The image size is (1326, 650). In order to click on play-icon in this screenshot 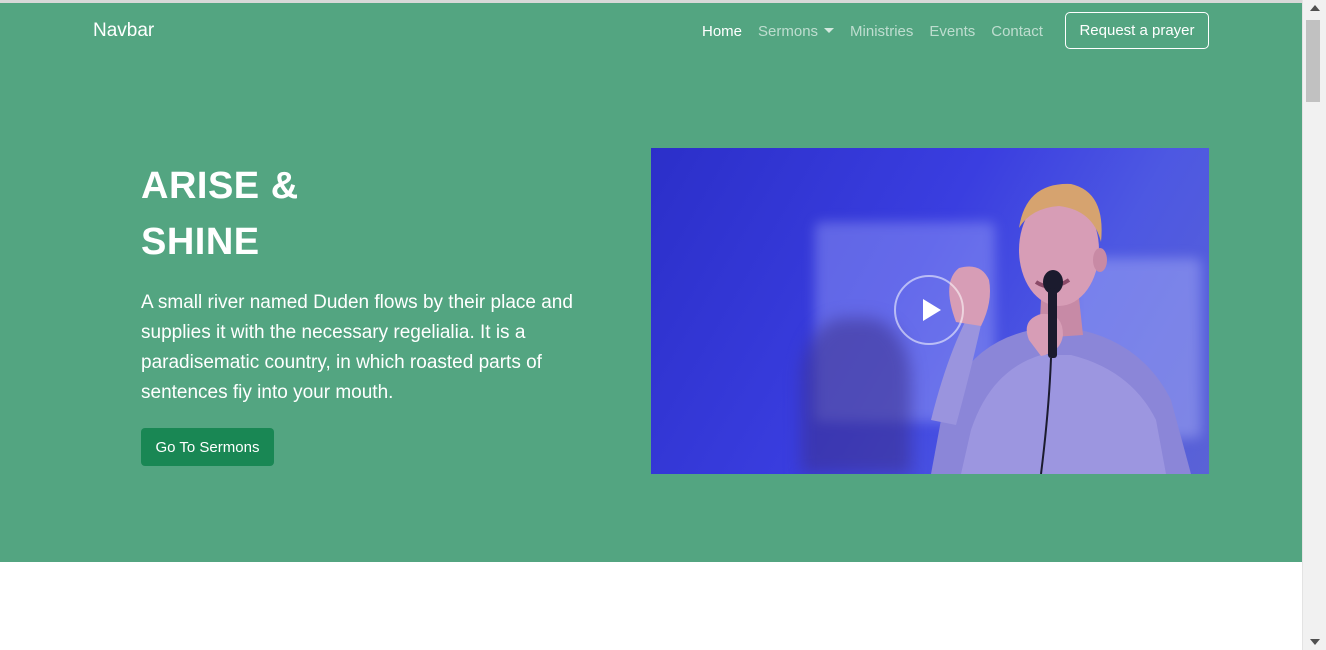, I will do `click(932, 310)`.